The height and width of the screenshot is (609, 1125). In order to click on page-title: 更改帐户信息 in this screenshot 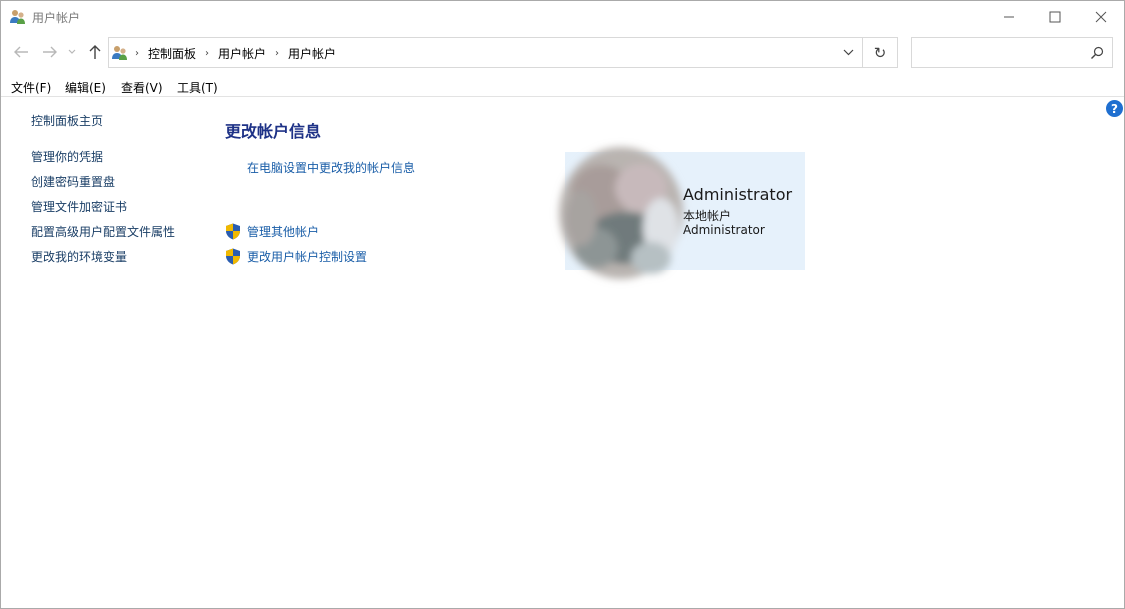, I will do `click(273, 131)`.